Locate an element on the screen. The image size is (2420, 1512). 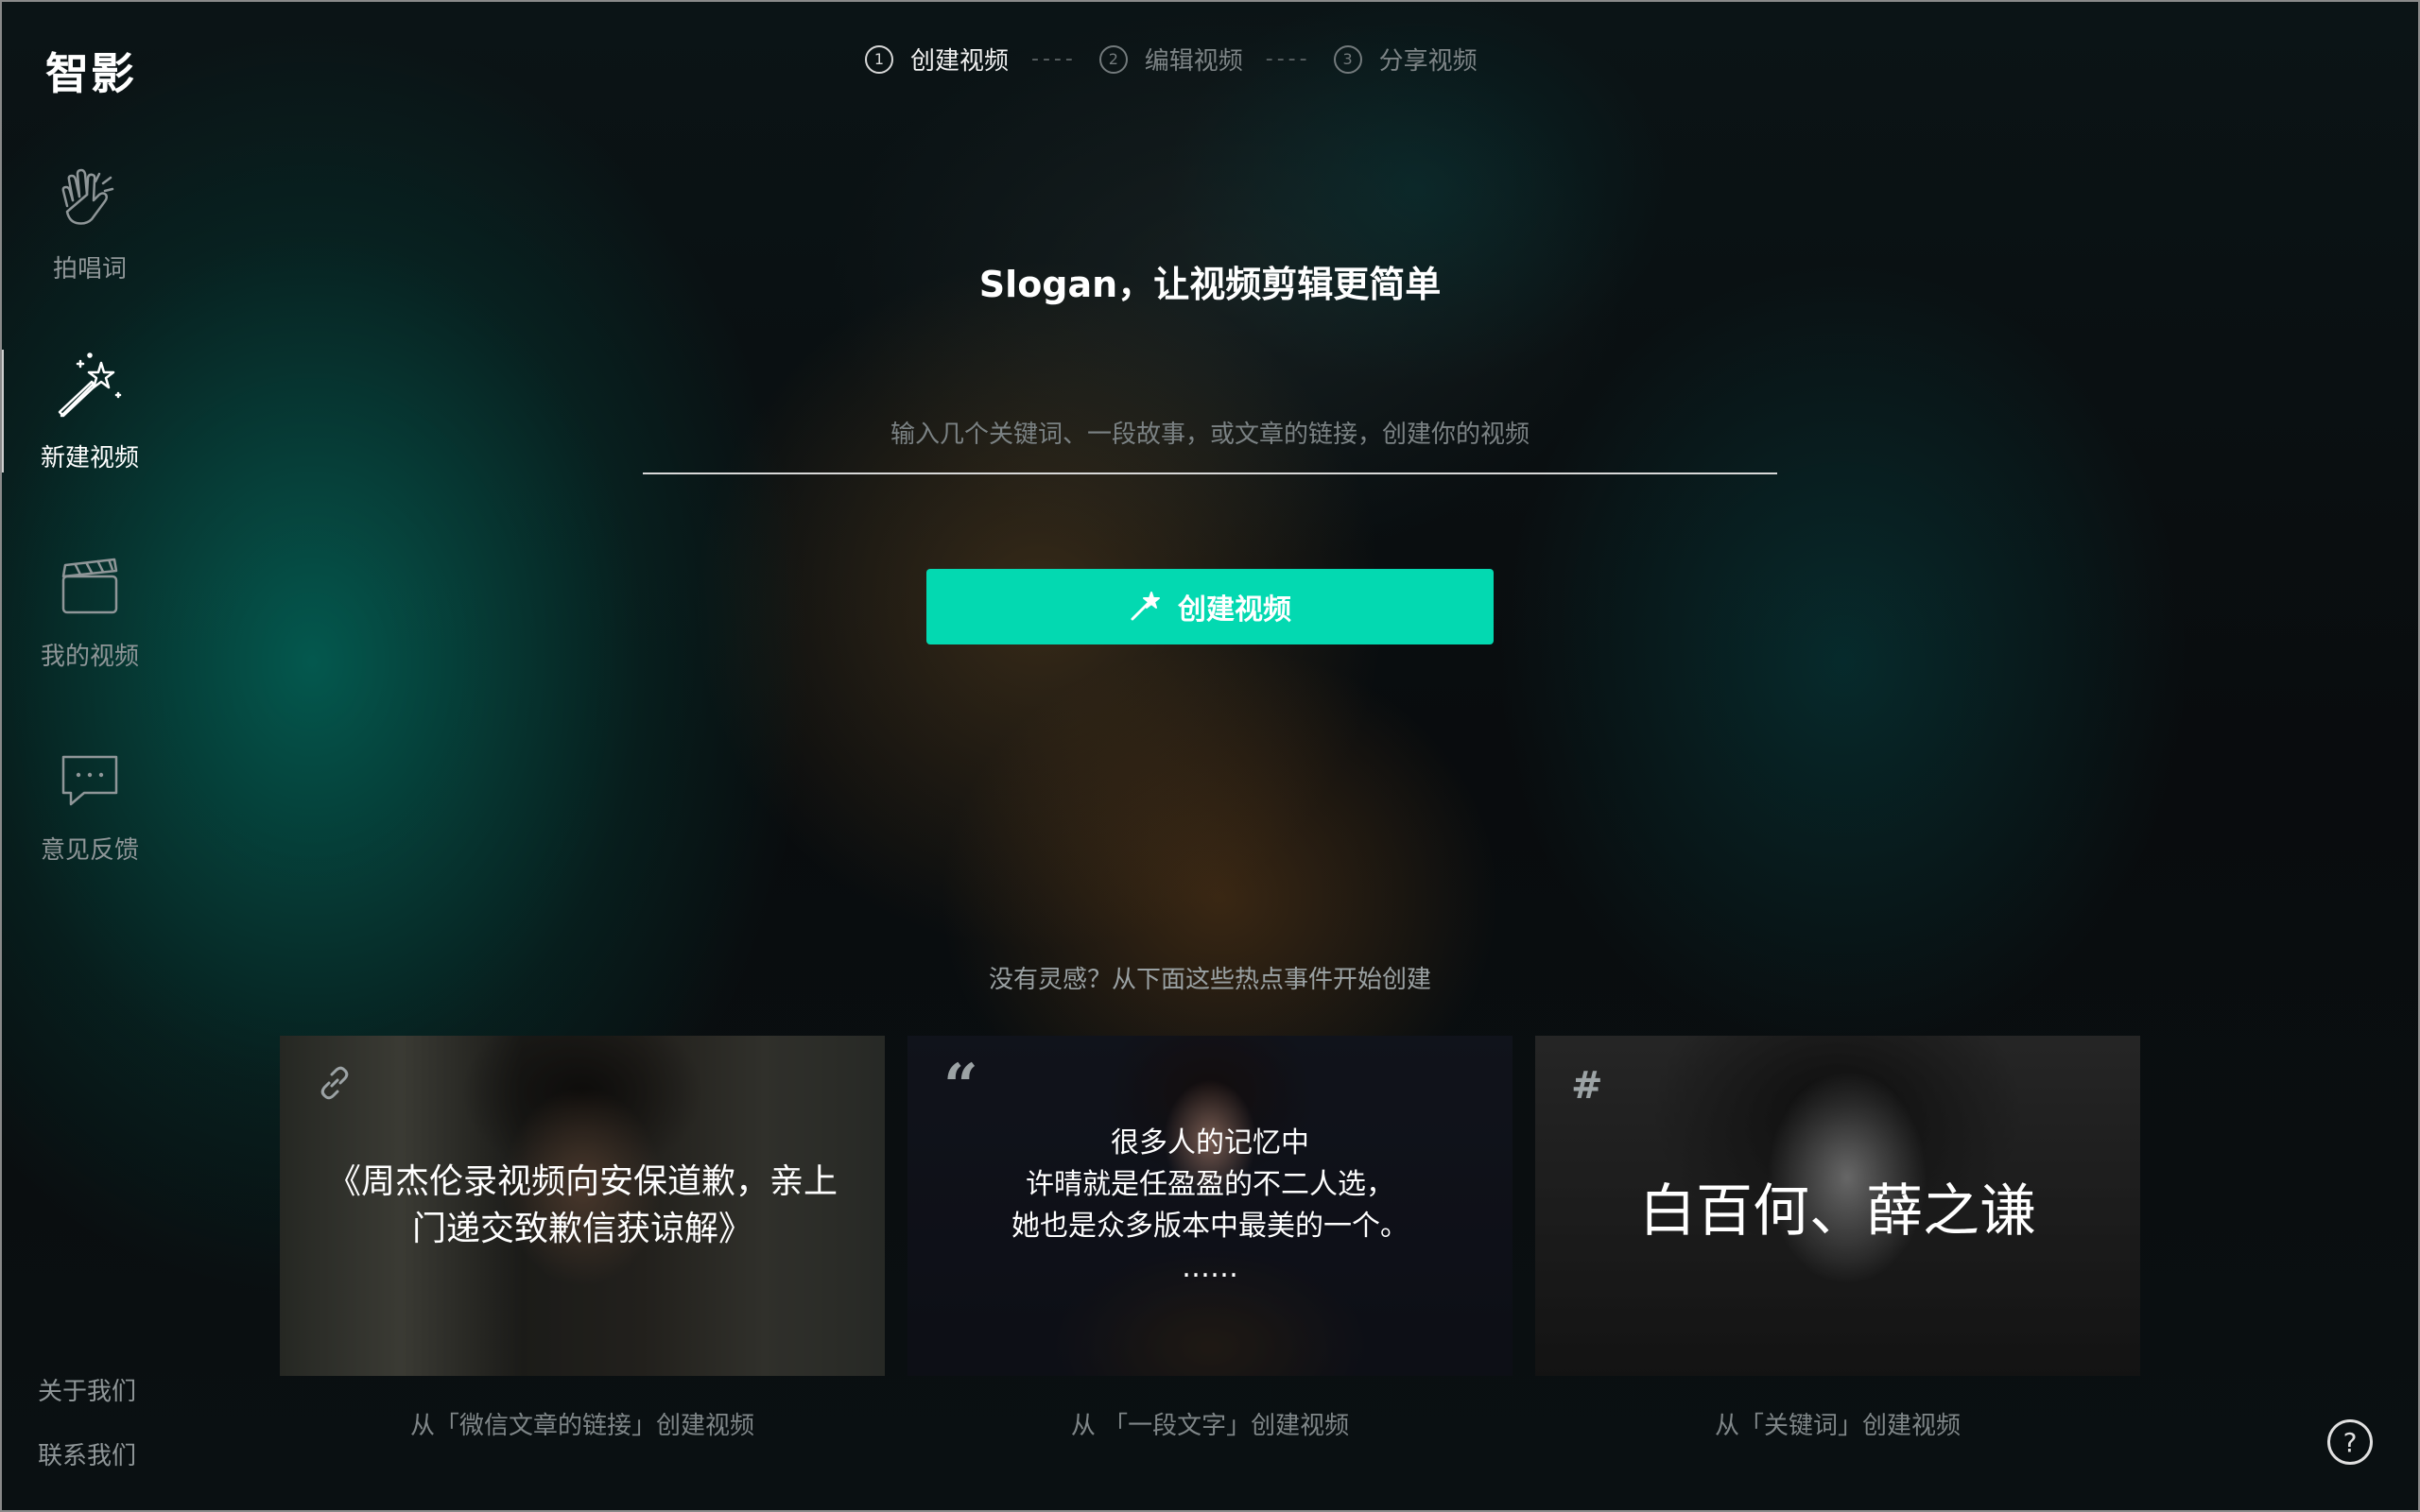
topic-input is located at coordinates (1210, 434).